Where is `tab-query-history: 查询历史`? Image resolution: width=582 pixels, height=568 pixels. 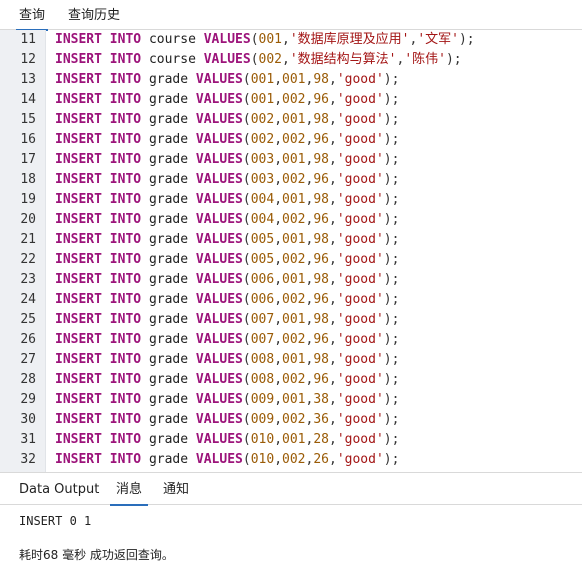
tab-query-history: 查询历史 is located at coordinates (94, 16).